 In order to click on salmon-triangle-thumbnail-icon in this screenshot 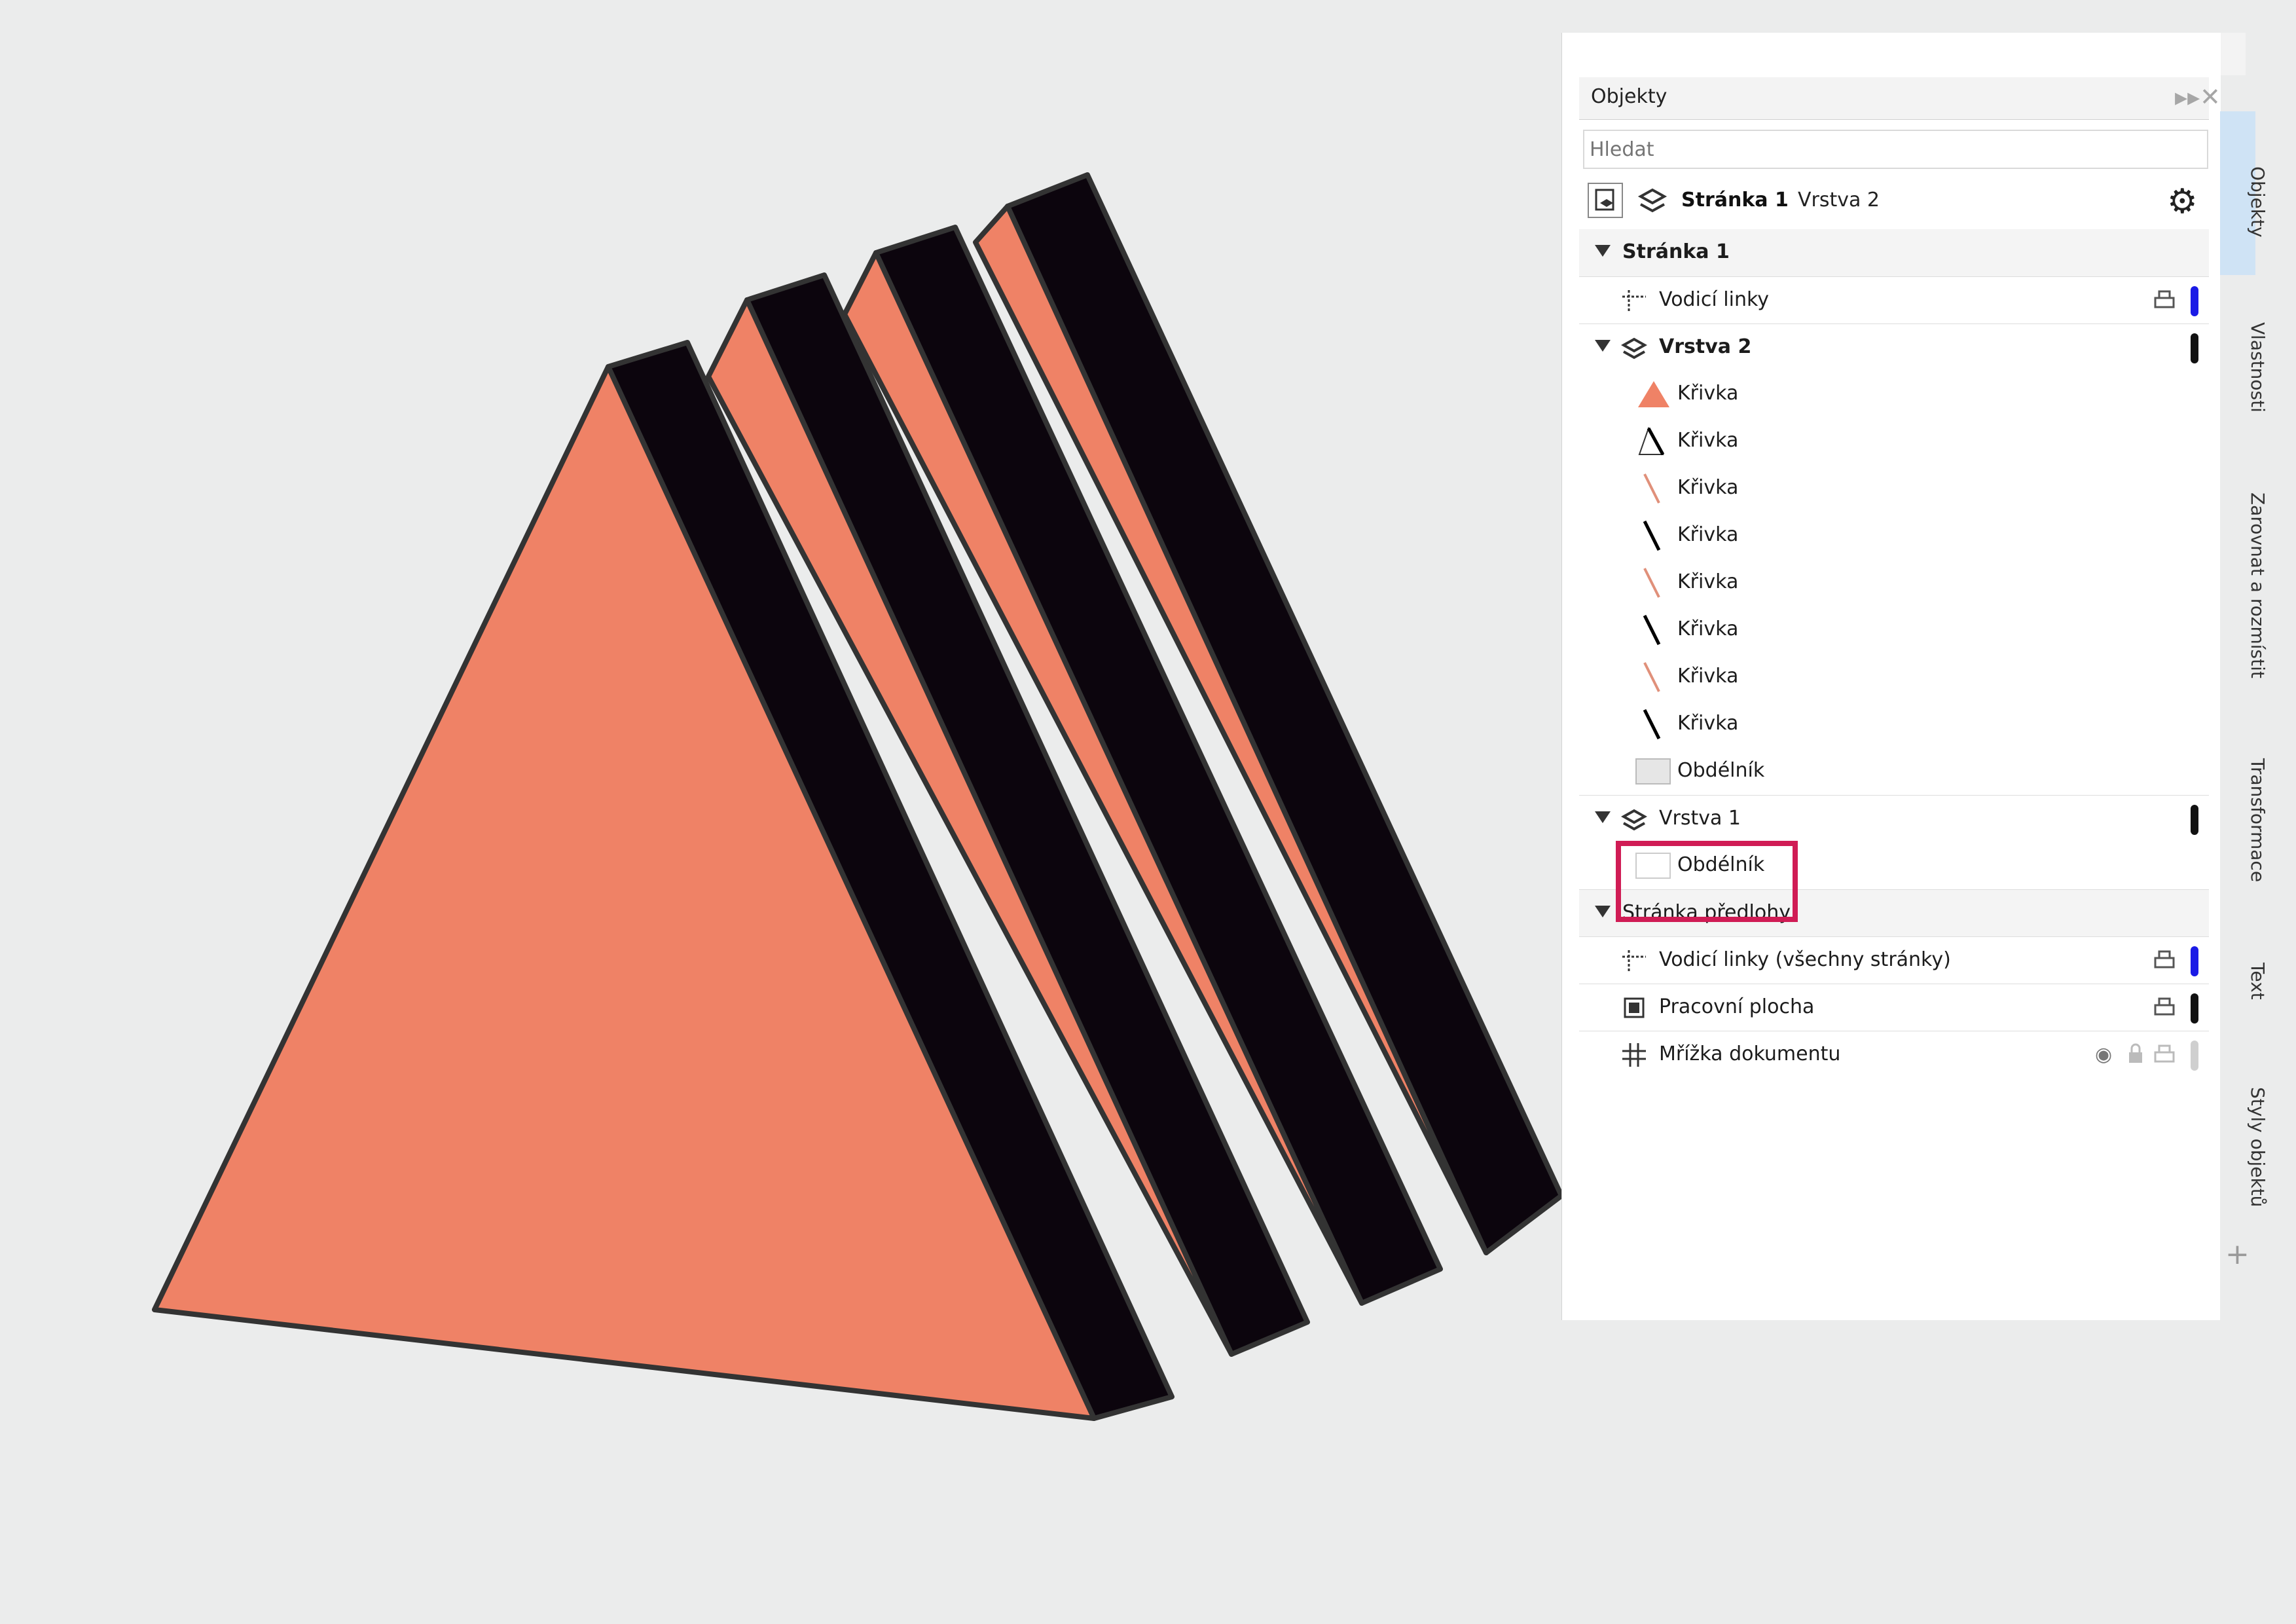, I will do `click(1654, 395)`.